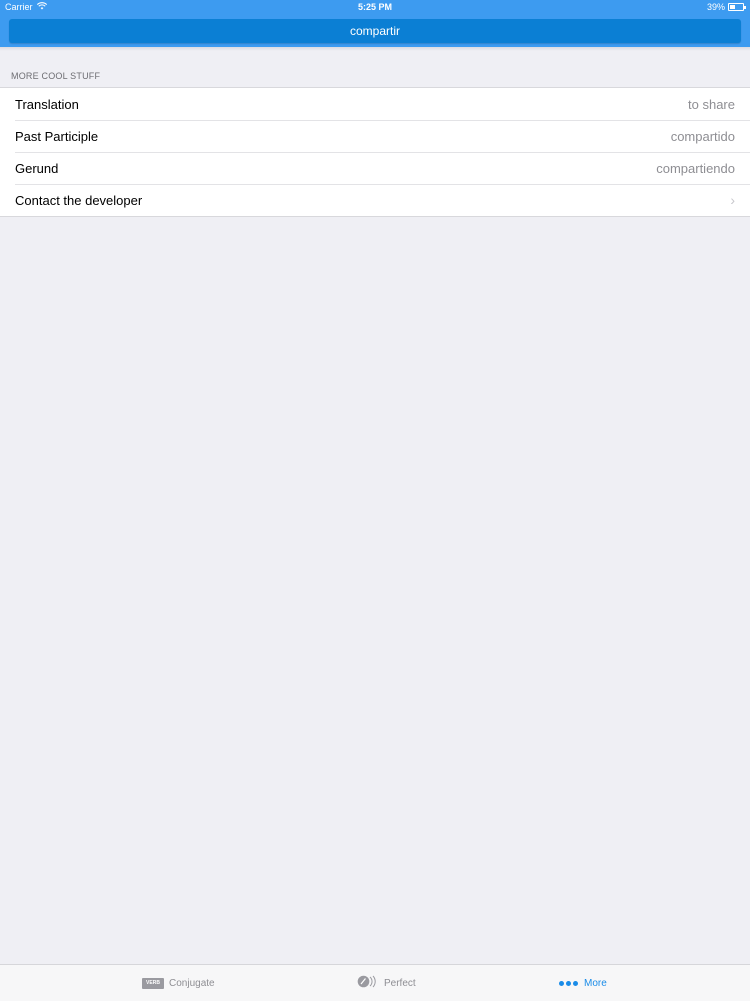 The height and width of the screenshot is (1001, 750). Describe the element at coordinates (715, 7) in the screenshot. I see `battery-percent: 39%` at that location.